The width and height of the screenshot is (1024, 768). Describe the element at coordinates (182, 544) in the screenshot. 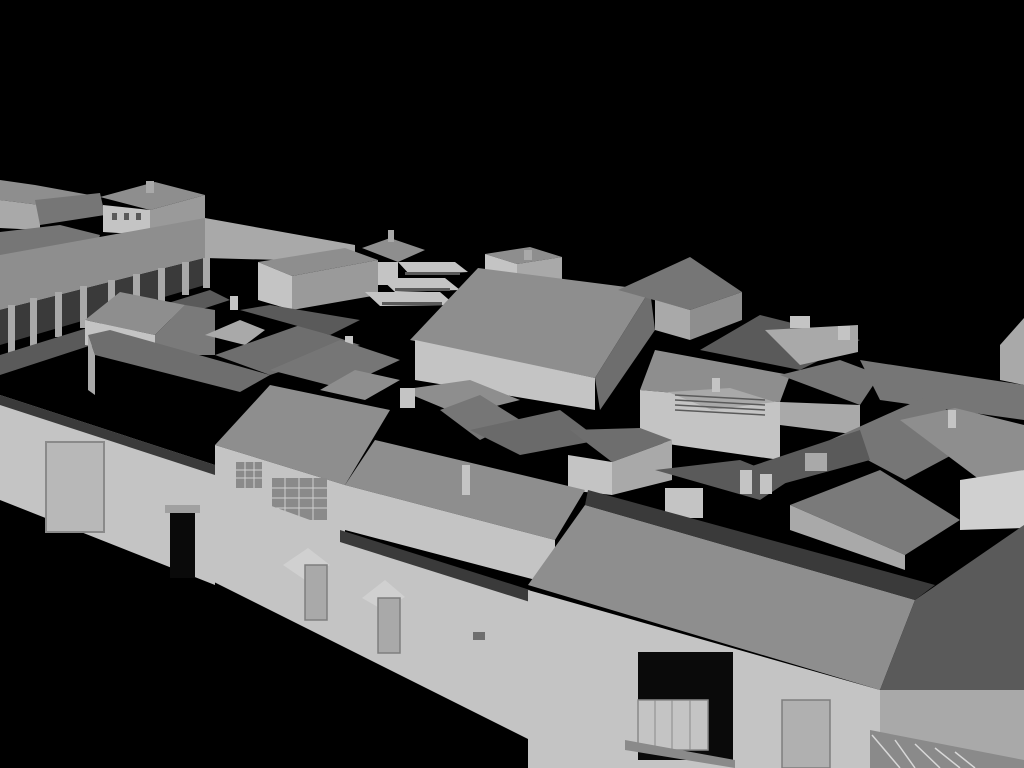

I see `doorway-opening` at that location.